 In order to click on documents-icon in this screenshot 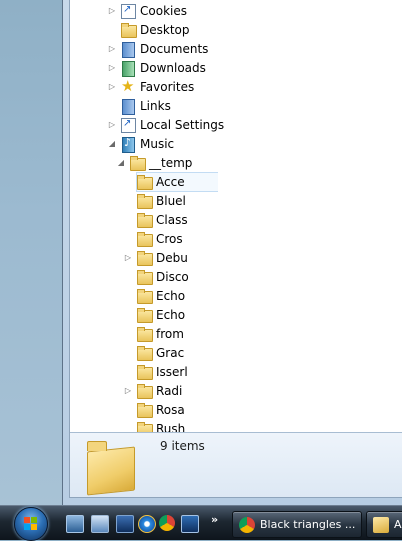, I will do `click(128, 49)`.